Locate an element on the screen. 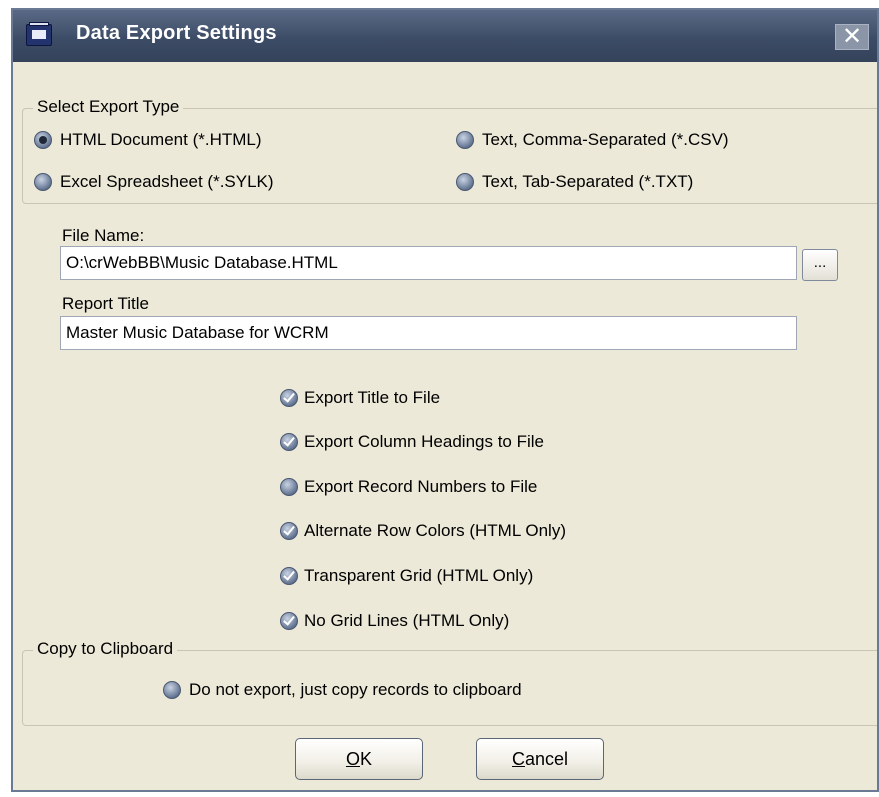 The width and height of the screenshot is (879, 797). cancel-mnemonic: C is located at coordinates (518, 758).